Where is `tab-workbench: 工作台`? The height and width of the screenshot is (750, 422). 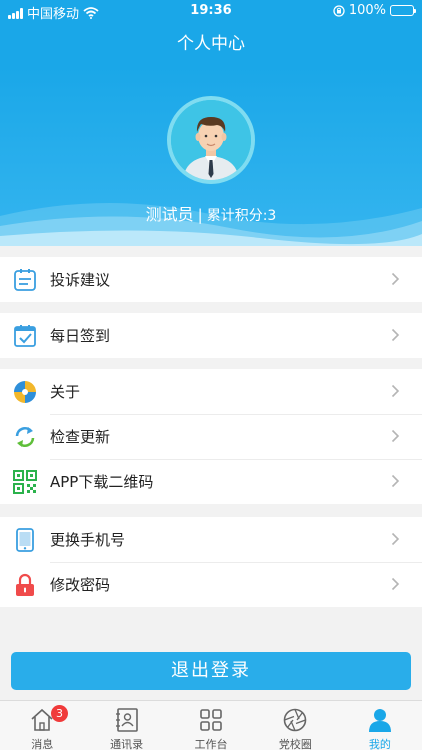 tab-workbench: 工作台 is located at coordinates (211, 725).